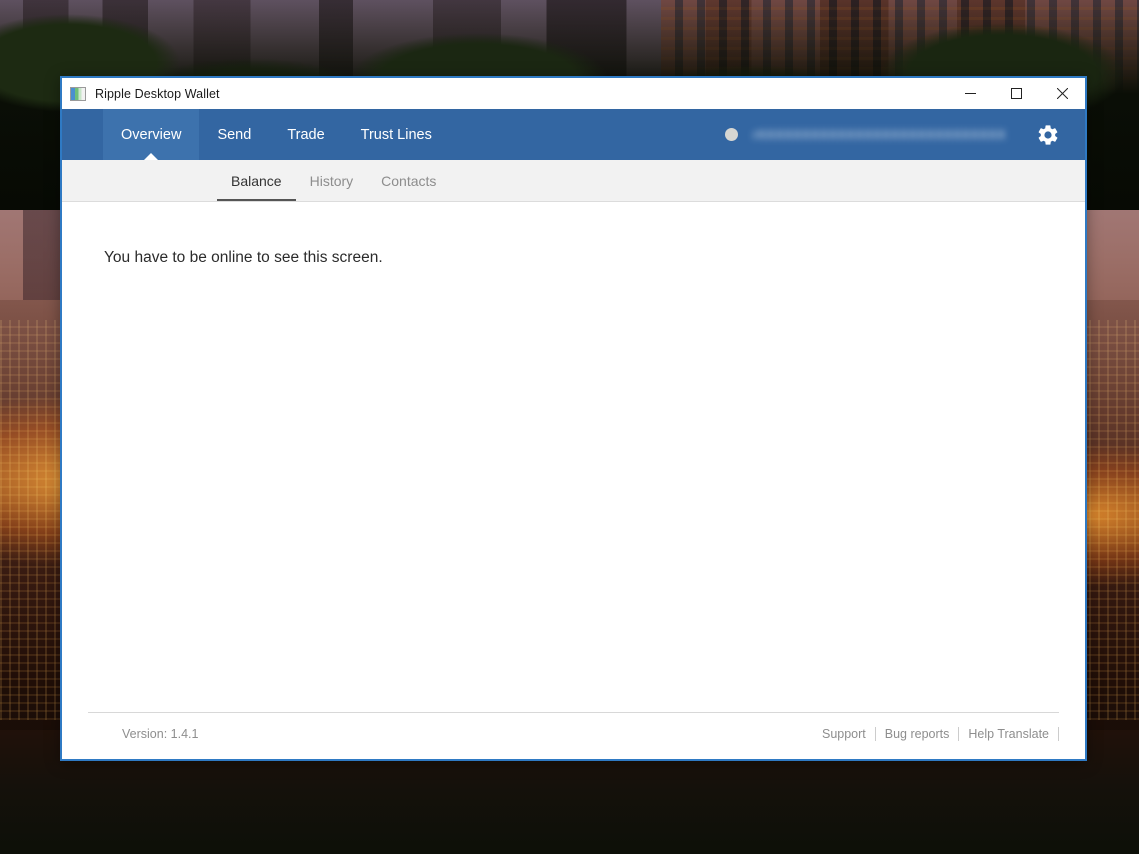  I want to click on nav-tab-overview-label: Overview, so click(151, 134).